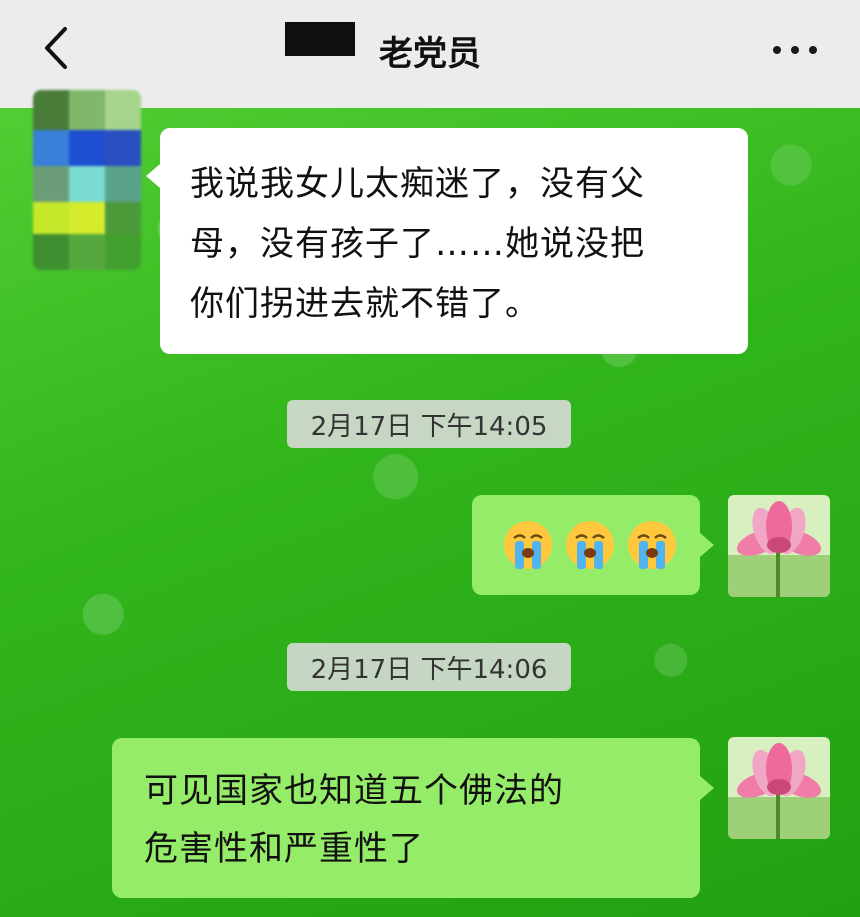 Image resolution: width=860 pixels, height=917 pixels. I want to click on emoji-row, so click(590, 545).